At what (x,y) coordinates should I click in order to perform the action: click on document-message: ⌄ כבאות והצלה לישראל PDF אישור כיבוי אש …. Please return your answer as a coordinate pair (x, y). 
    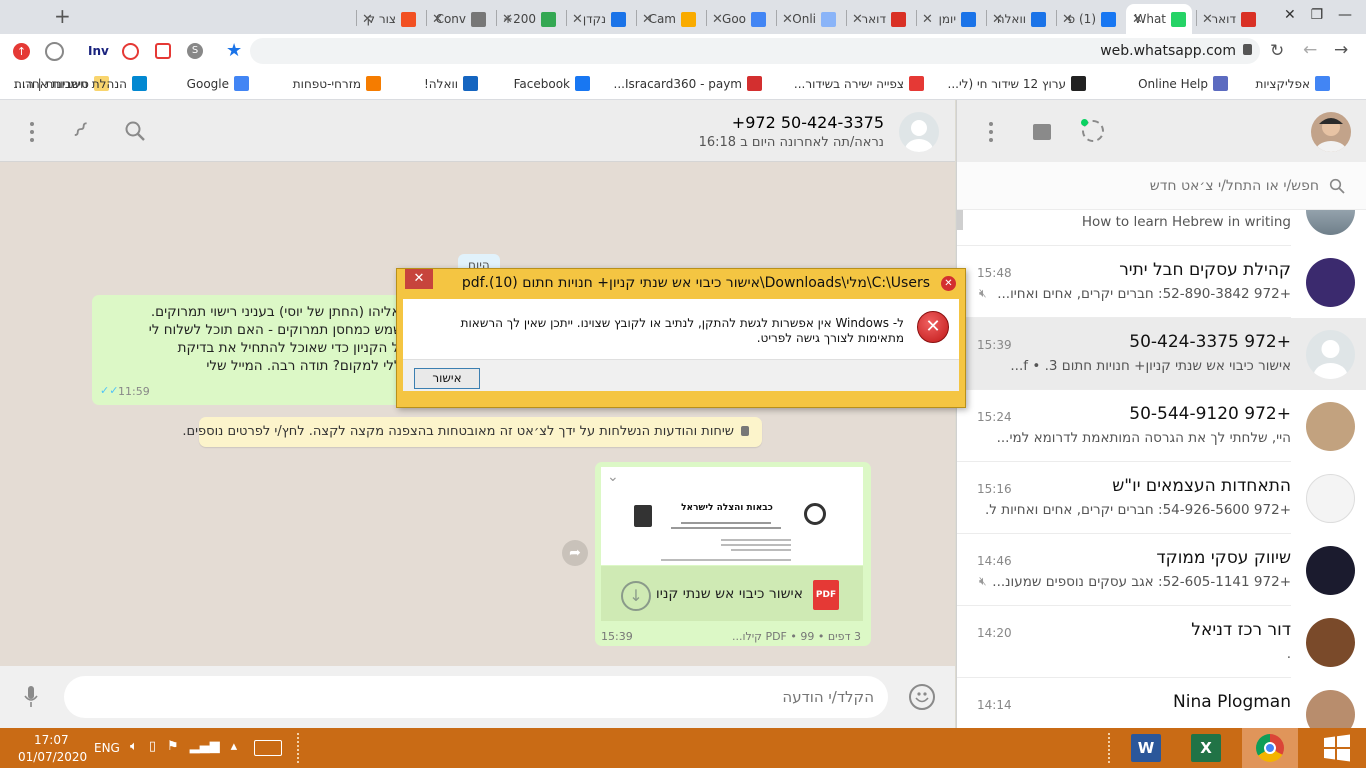
    Looking at the image, I should click on (733, 554).